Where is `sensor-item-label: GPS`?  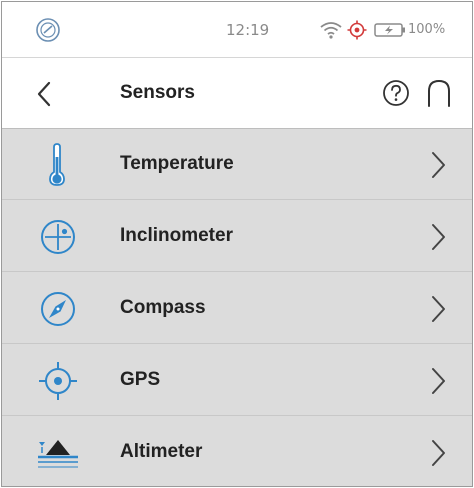 sensor-item-label: GPS is located at coordinates (140, 379).